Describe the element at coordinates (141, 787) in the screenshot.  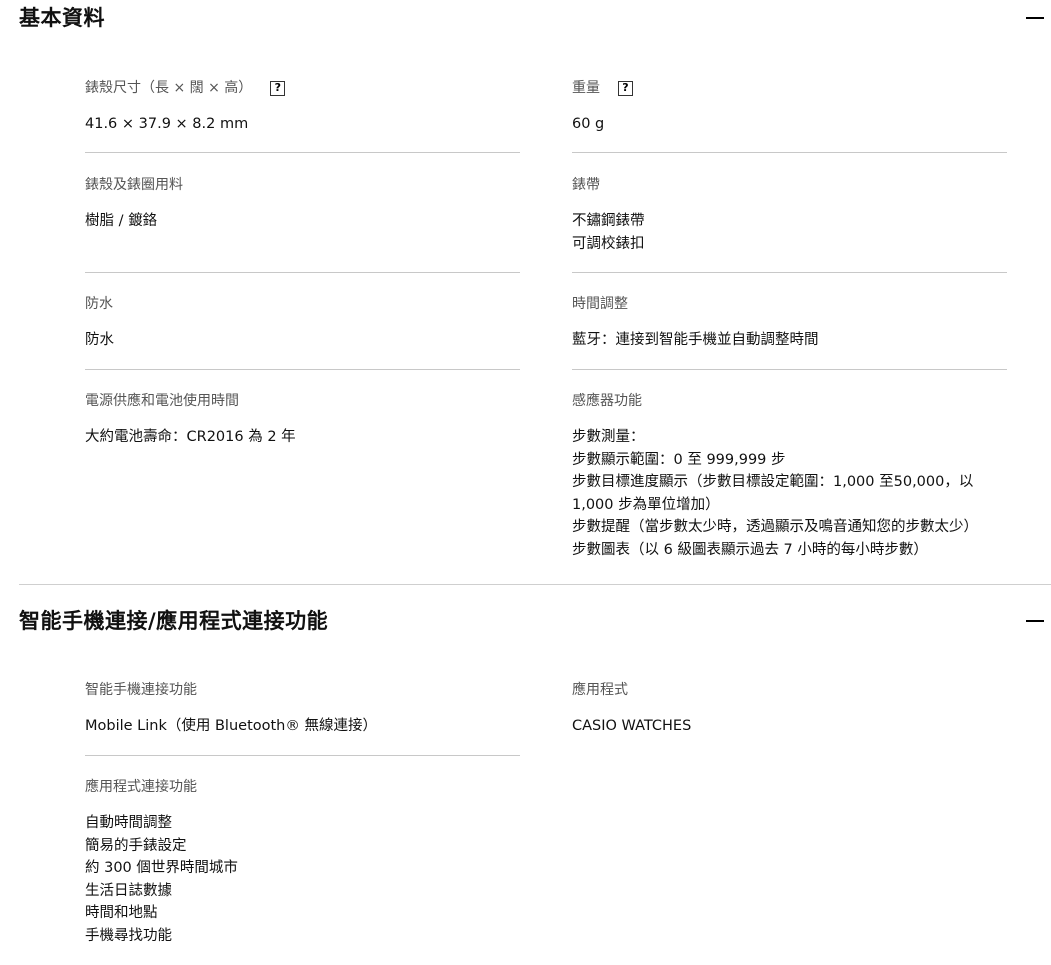
I see `spec-label: 應用程式連接功能` at that location.